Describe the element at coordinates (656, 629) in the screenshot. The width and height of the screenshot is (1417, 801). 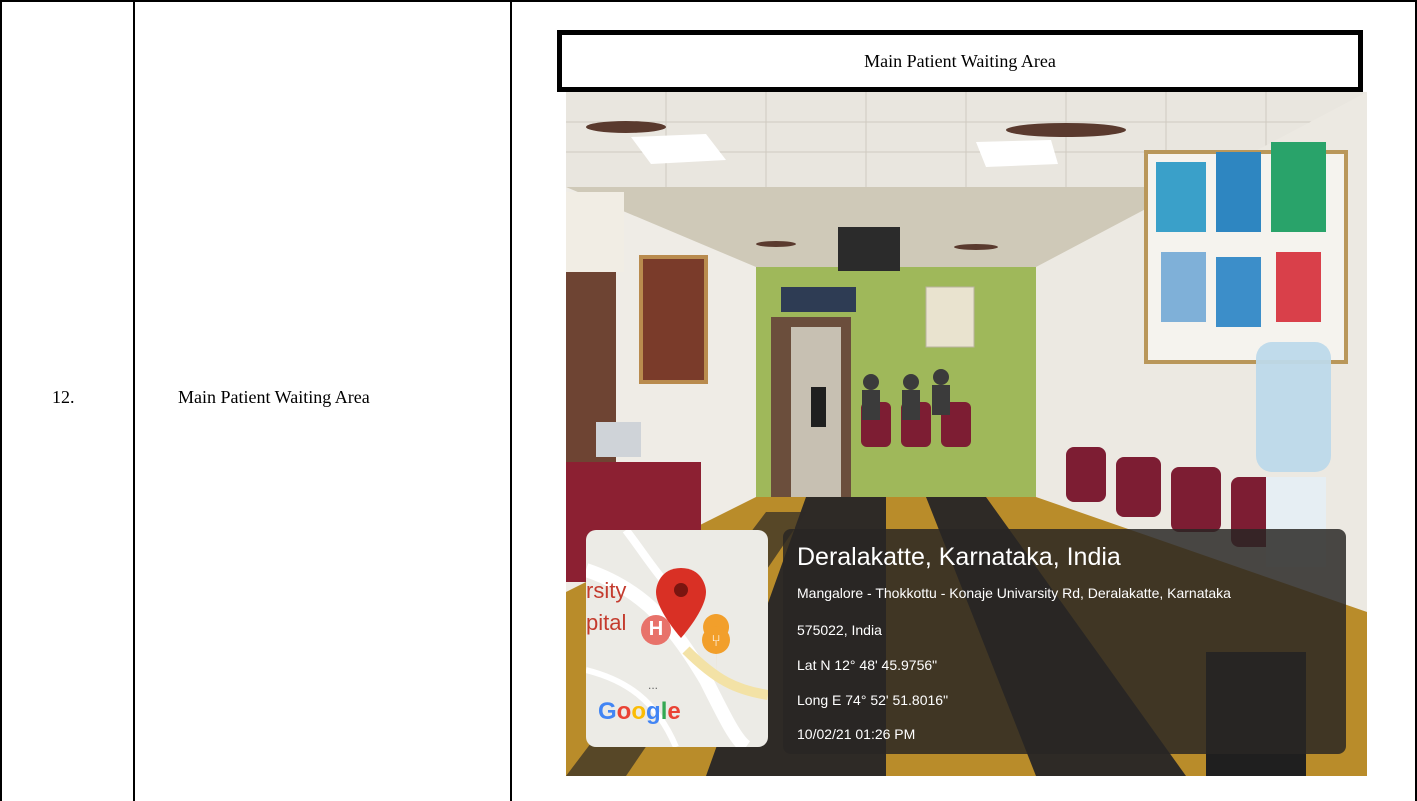
I see `hospital-marker-letter: H` at that location.